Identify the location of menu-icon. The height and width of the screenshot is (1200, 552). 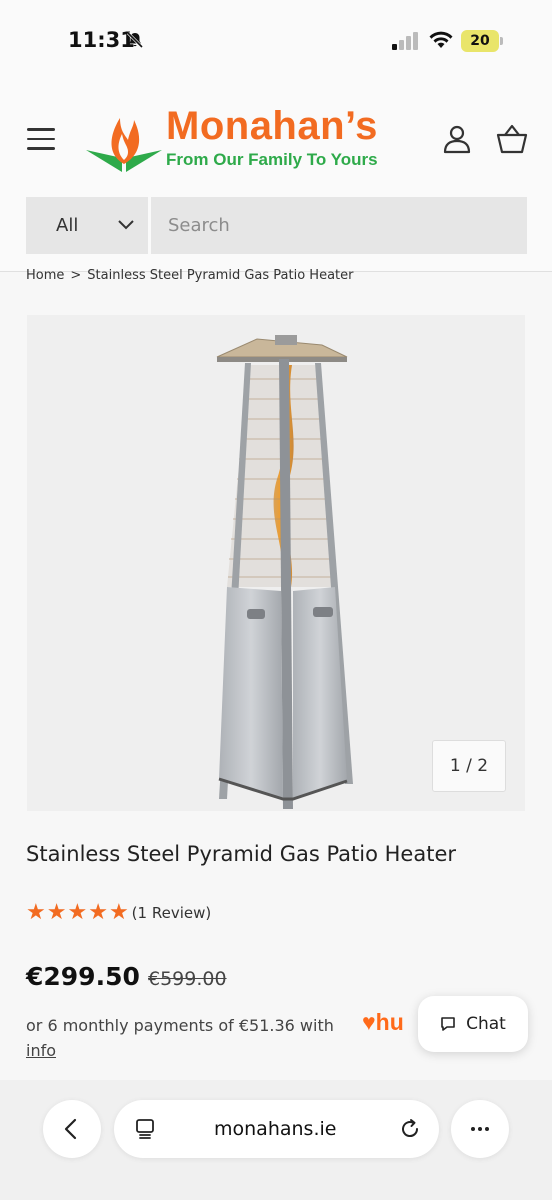
(41, 139).